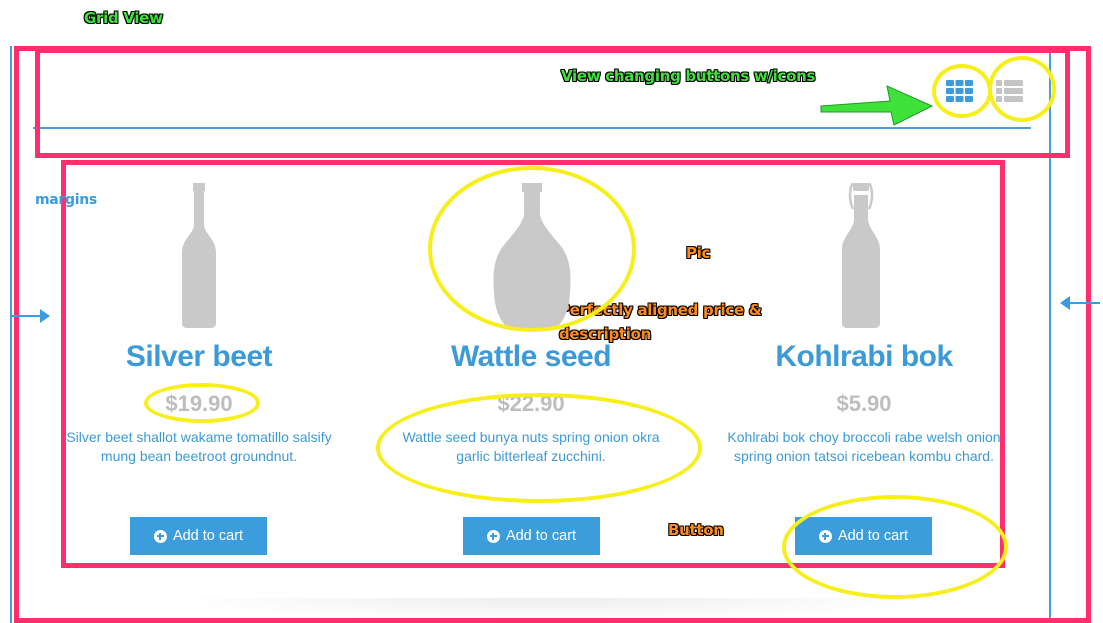  What do you see at coordinates (1080, 303) in the screenshot?
I see `margin-arrow-left-icon` at bounding box center [1080, 303].